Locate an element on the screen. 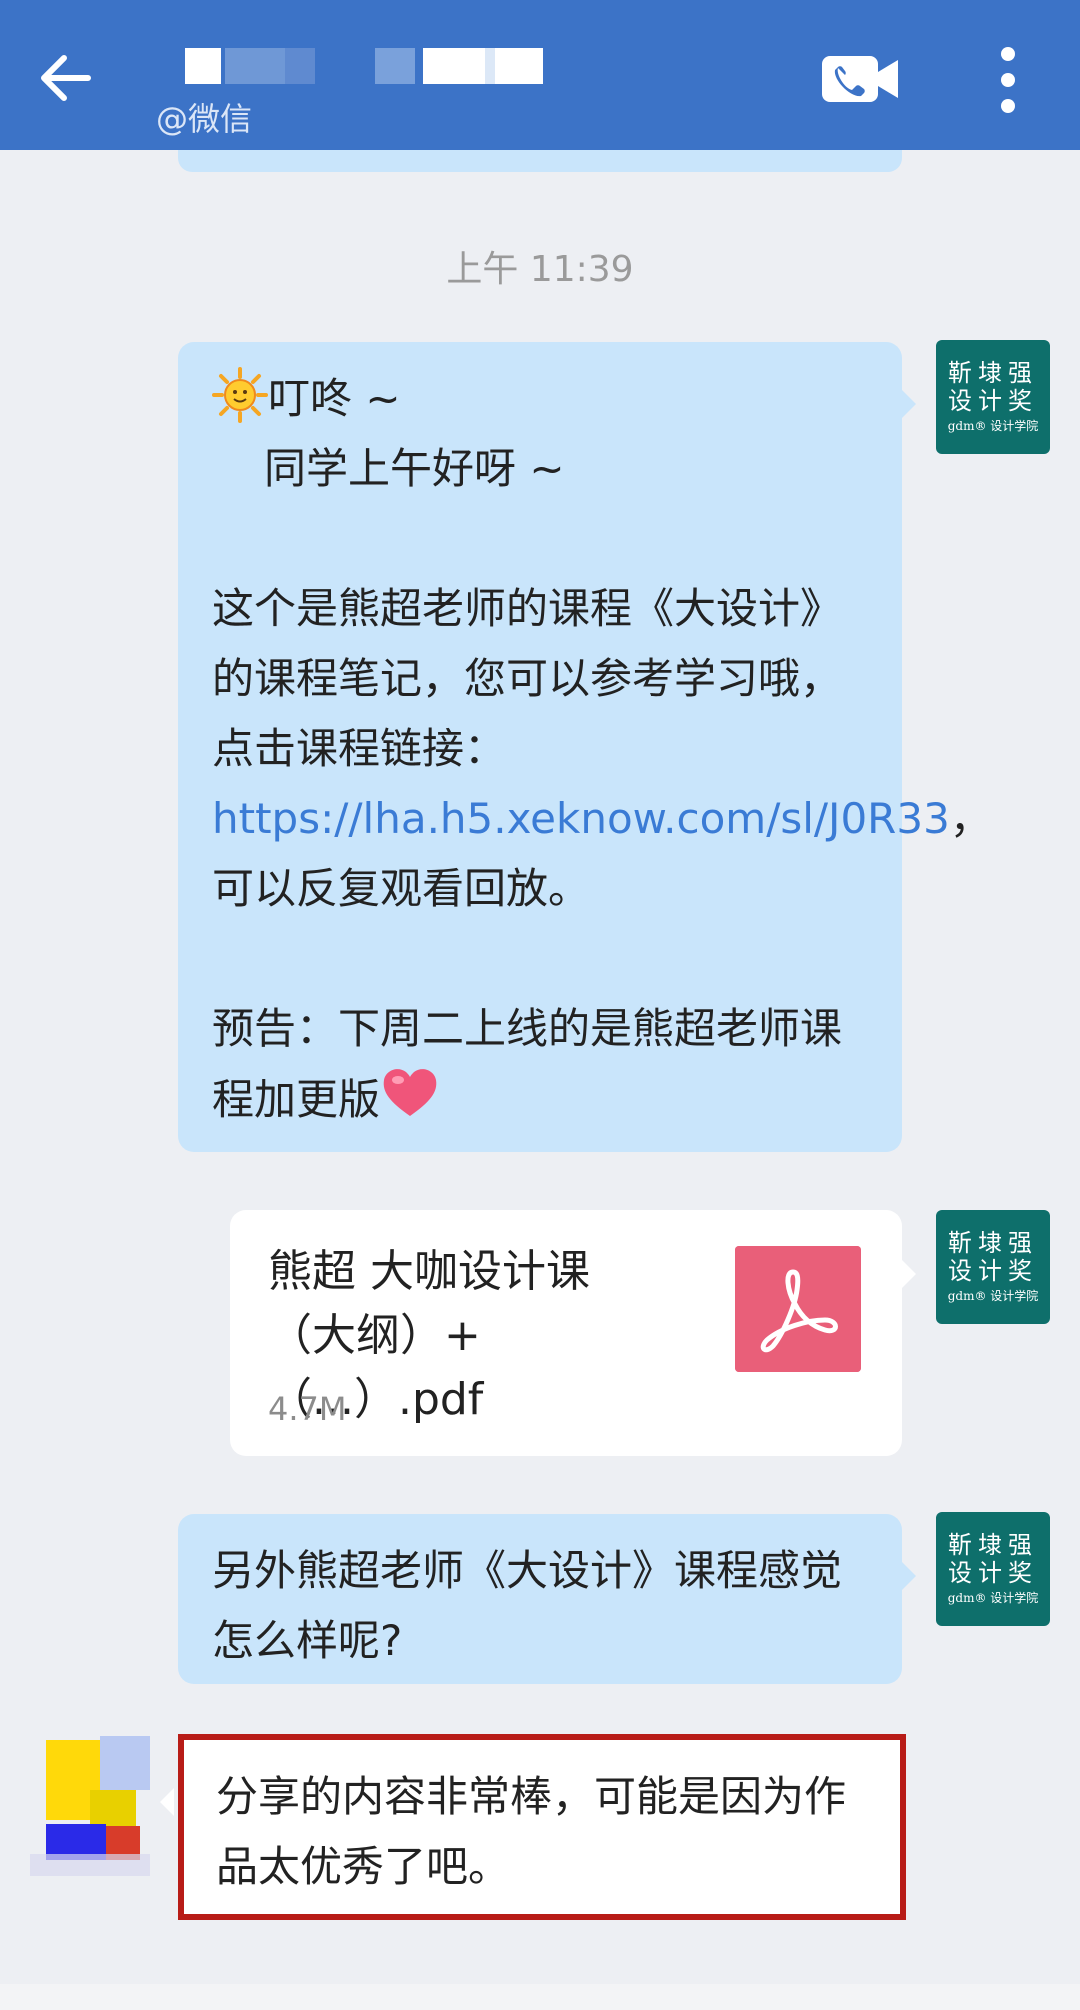  file-size: 4.7M is located at coordinates (307, 1409).